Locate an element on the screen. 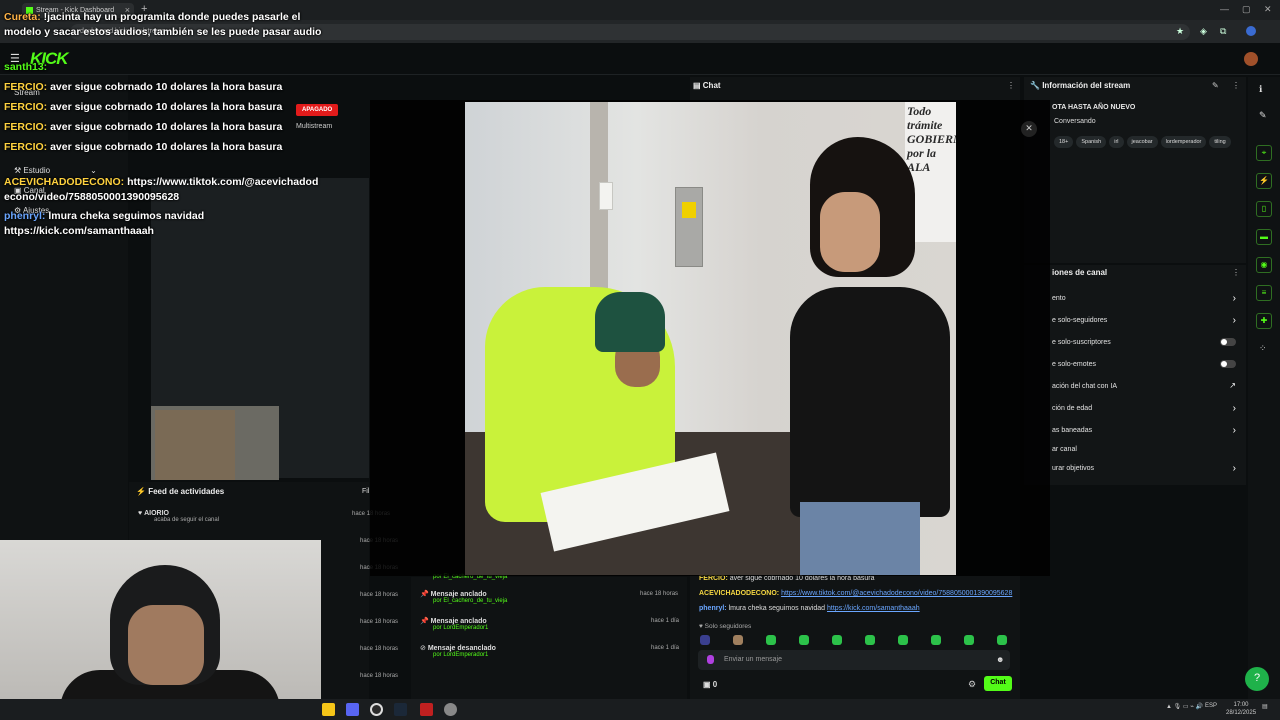  chat-mode-text: Solo seguidores is located at coordinates (728, 626).